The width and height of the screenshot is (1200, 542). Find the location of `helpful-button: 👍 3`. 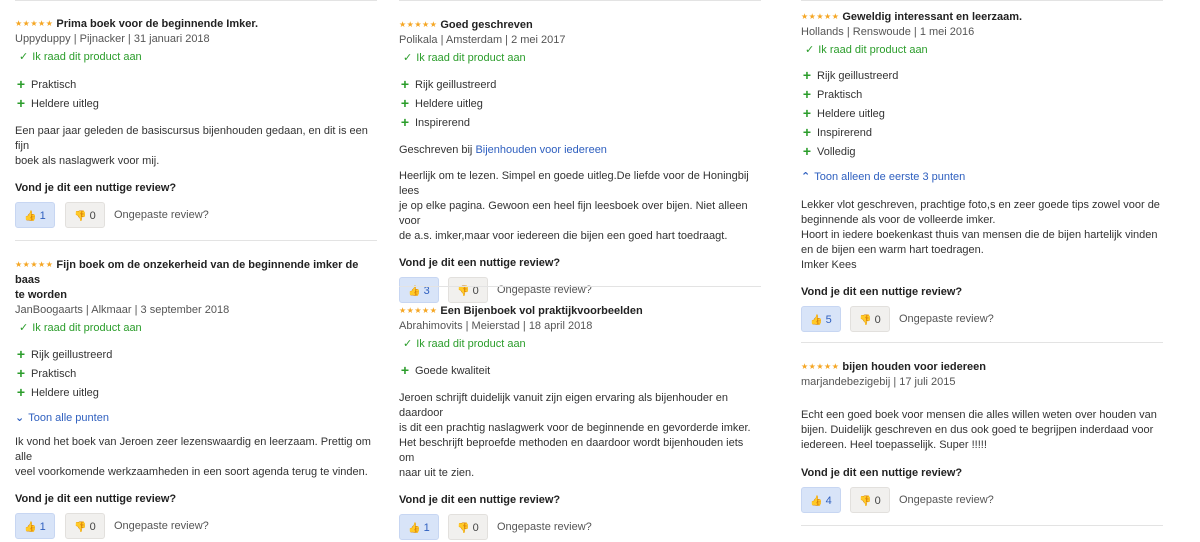

helpful-button: 👍 3 is located at coordinates (419, 290).